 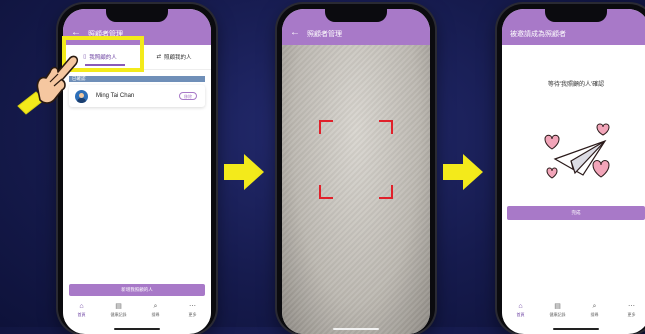 I want to click on tab-label: 照顧我的人, so click(x=178, y=58).